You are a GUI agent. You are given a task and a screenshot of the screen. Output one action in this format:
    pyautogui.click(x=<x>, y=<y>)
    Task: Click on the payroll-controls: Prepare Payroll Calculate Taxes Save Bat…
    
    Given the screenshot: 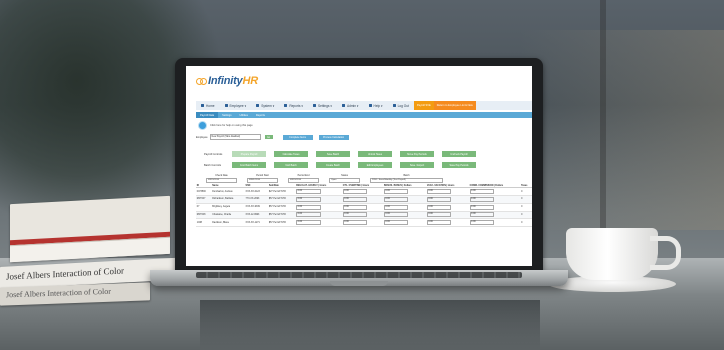 What is the action you would take?
    pyautogui.click(x=354, y=154)
    